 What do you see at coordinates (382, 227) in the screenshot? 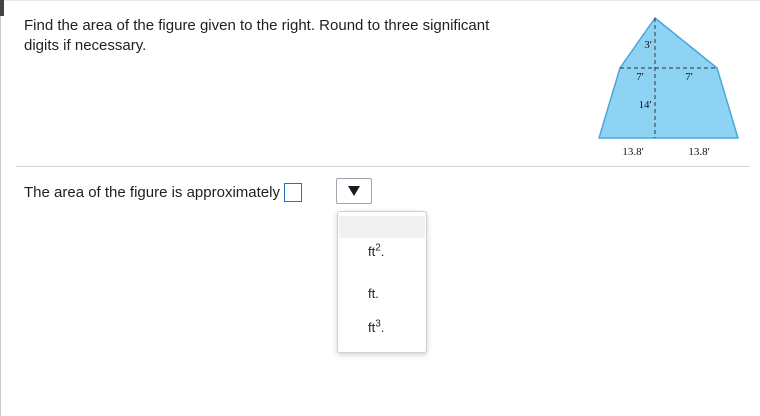
I see `dropdown-highlight` at bounding box center [382, 227].